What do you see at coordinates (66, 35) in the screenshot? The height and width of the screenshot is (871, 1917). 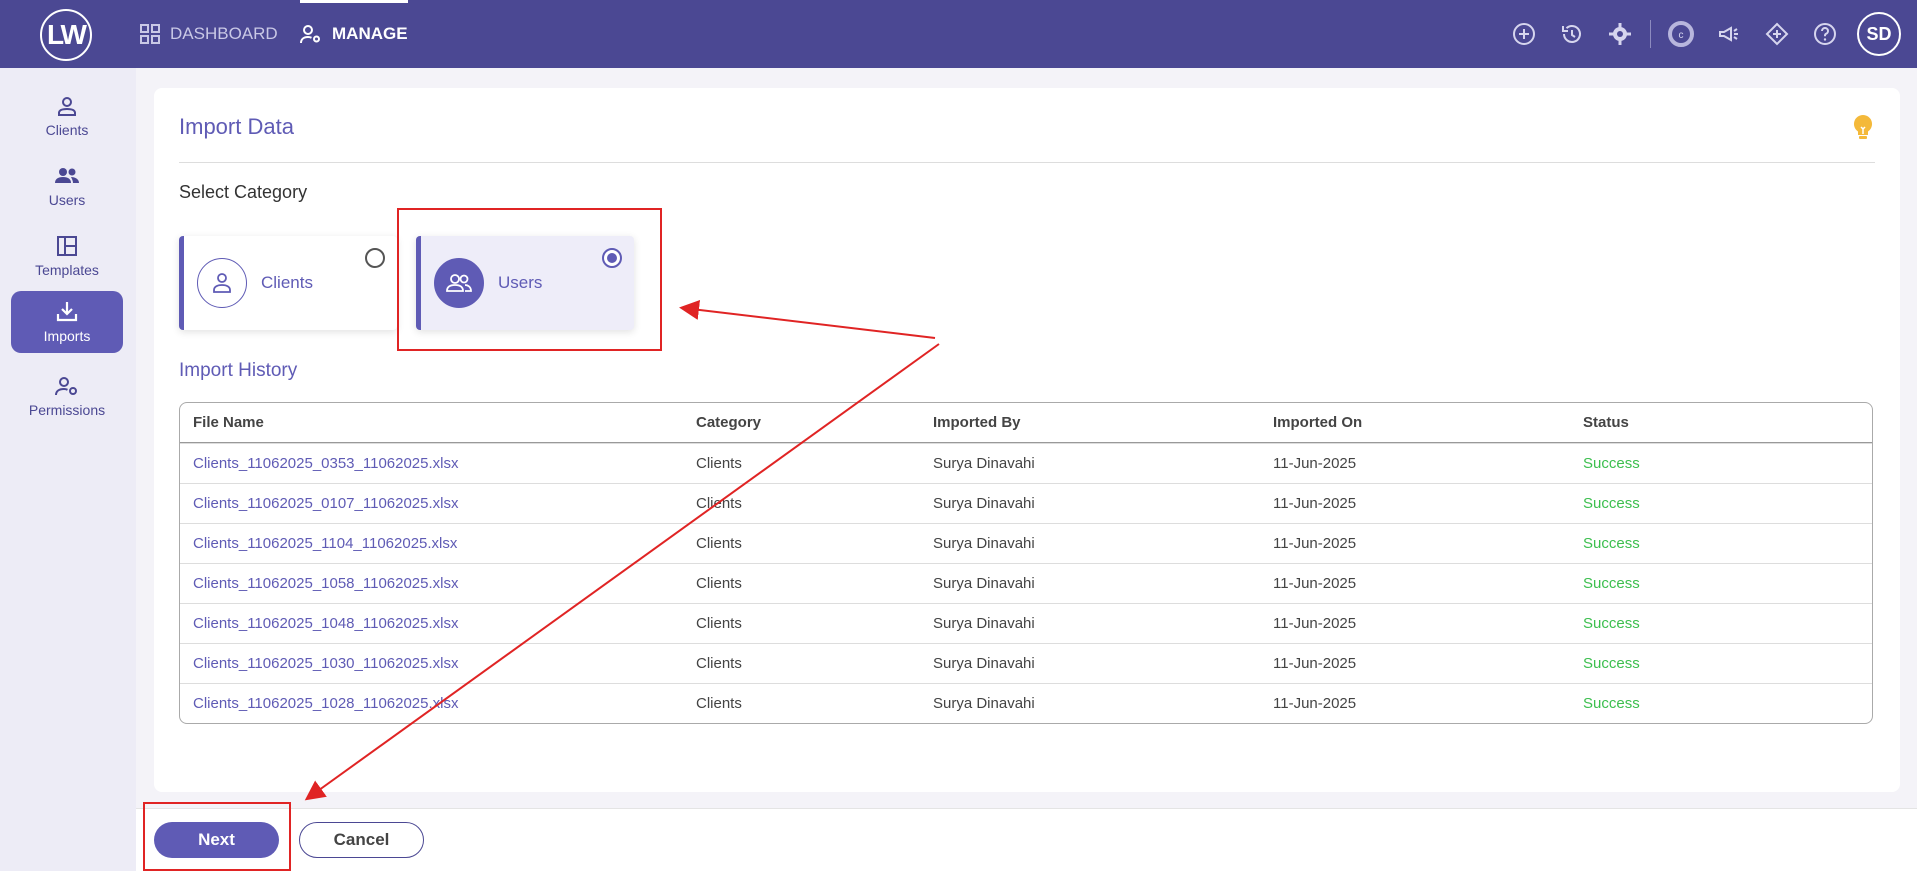 I see `app-logo: LW` at bounding box center [66, 35].